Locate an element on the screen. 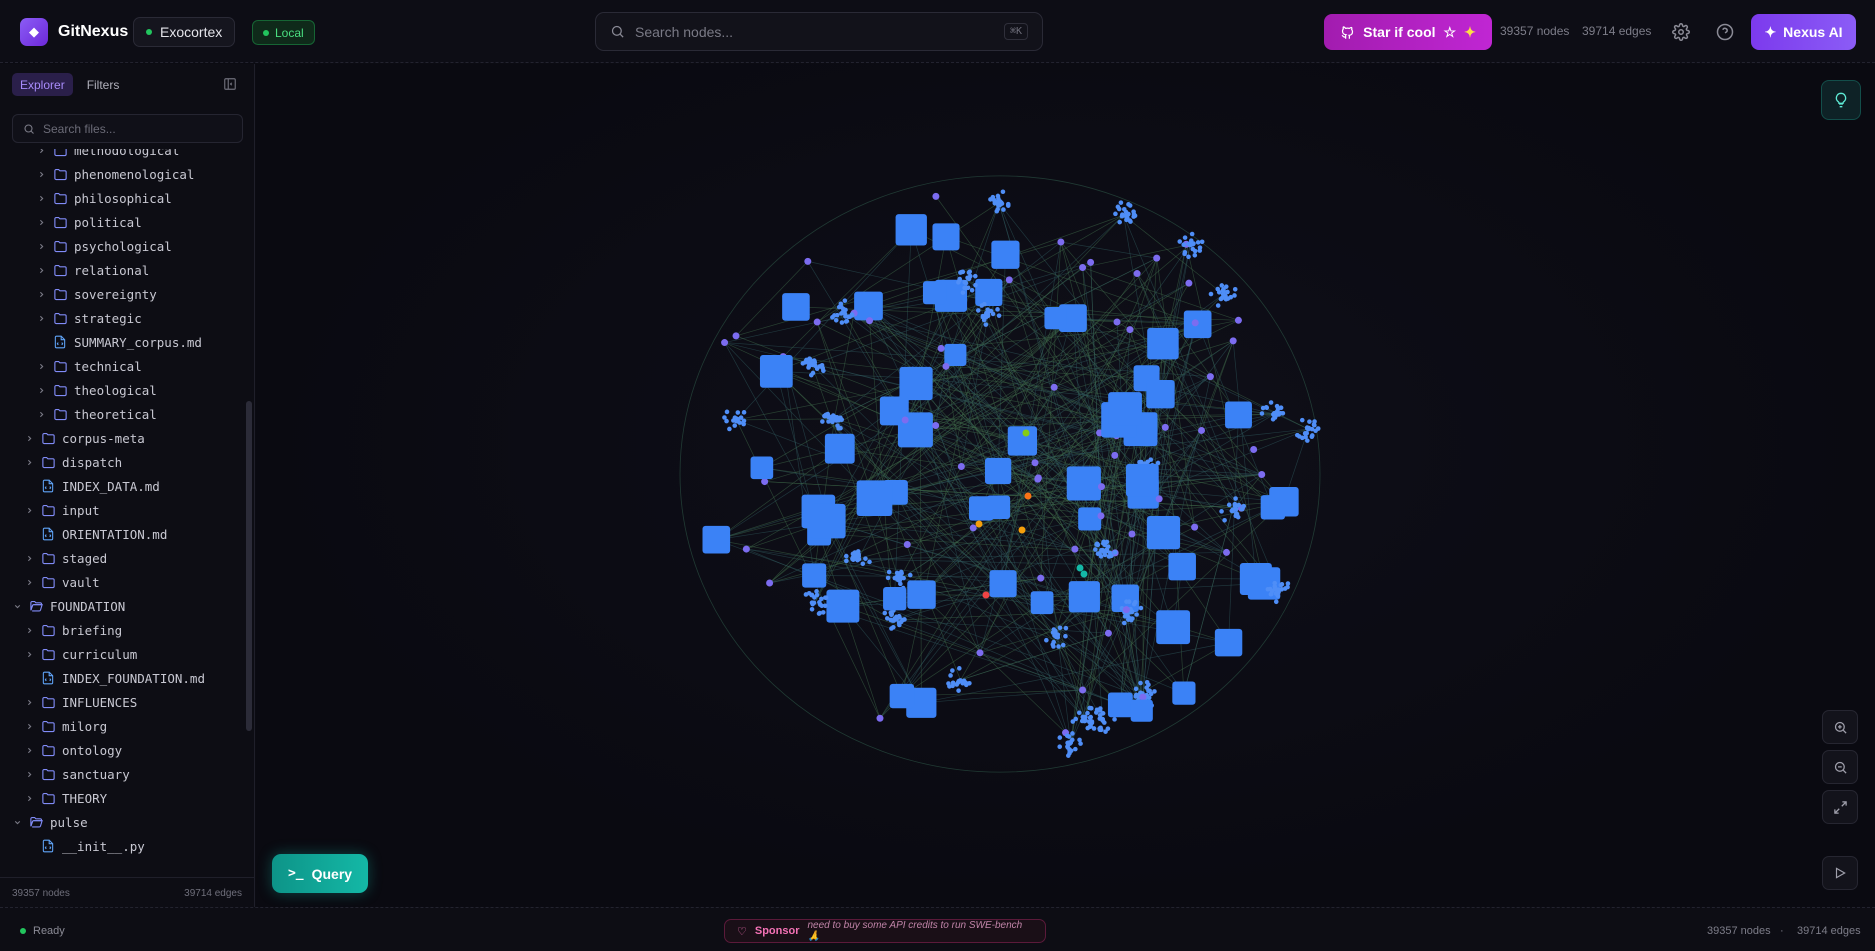 The height and width of the screenshot is (951, 1875). tree-folder: theoretical is located at coordinates (96, 414).